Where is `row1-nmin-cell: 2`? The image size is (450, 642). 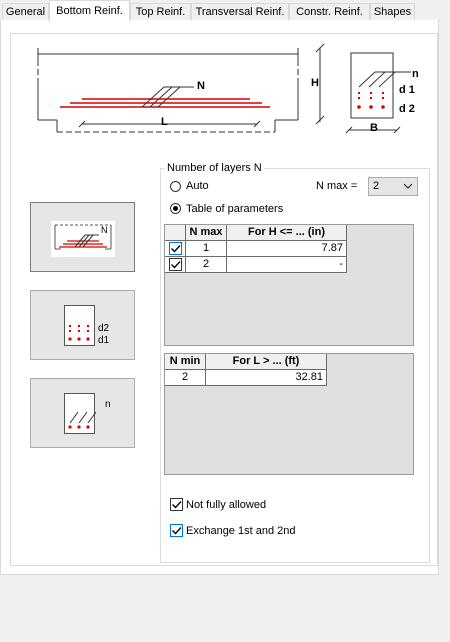
row1-nmin-cell: 2 is located at coordinates (185, 378).